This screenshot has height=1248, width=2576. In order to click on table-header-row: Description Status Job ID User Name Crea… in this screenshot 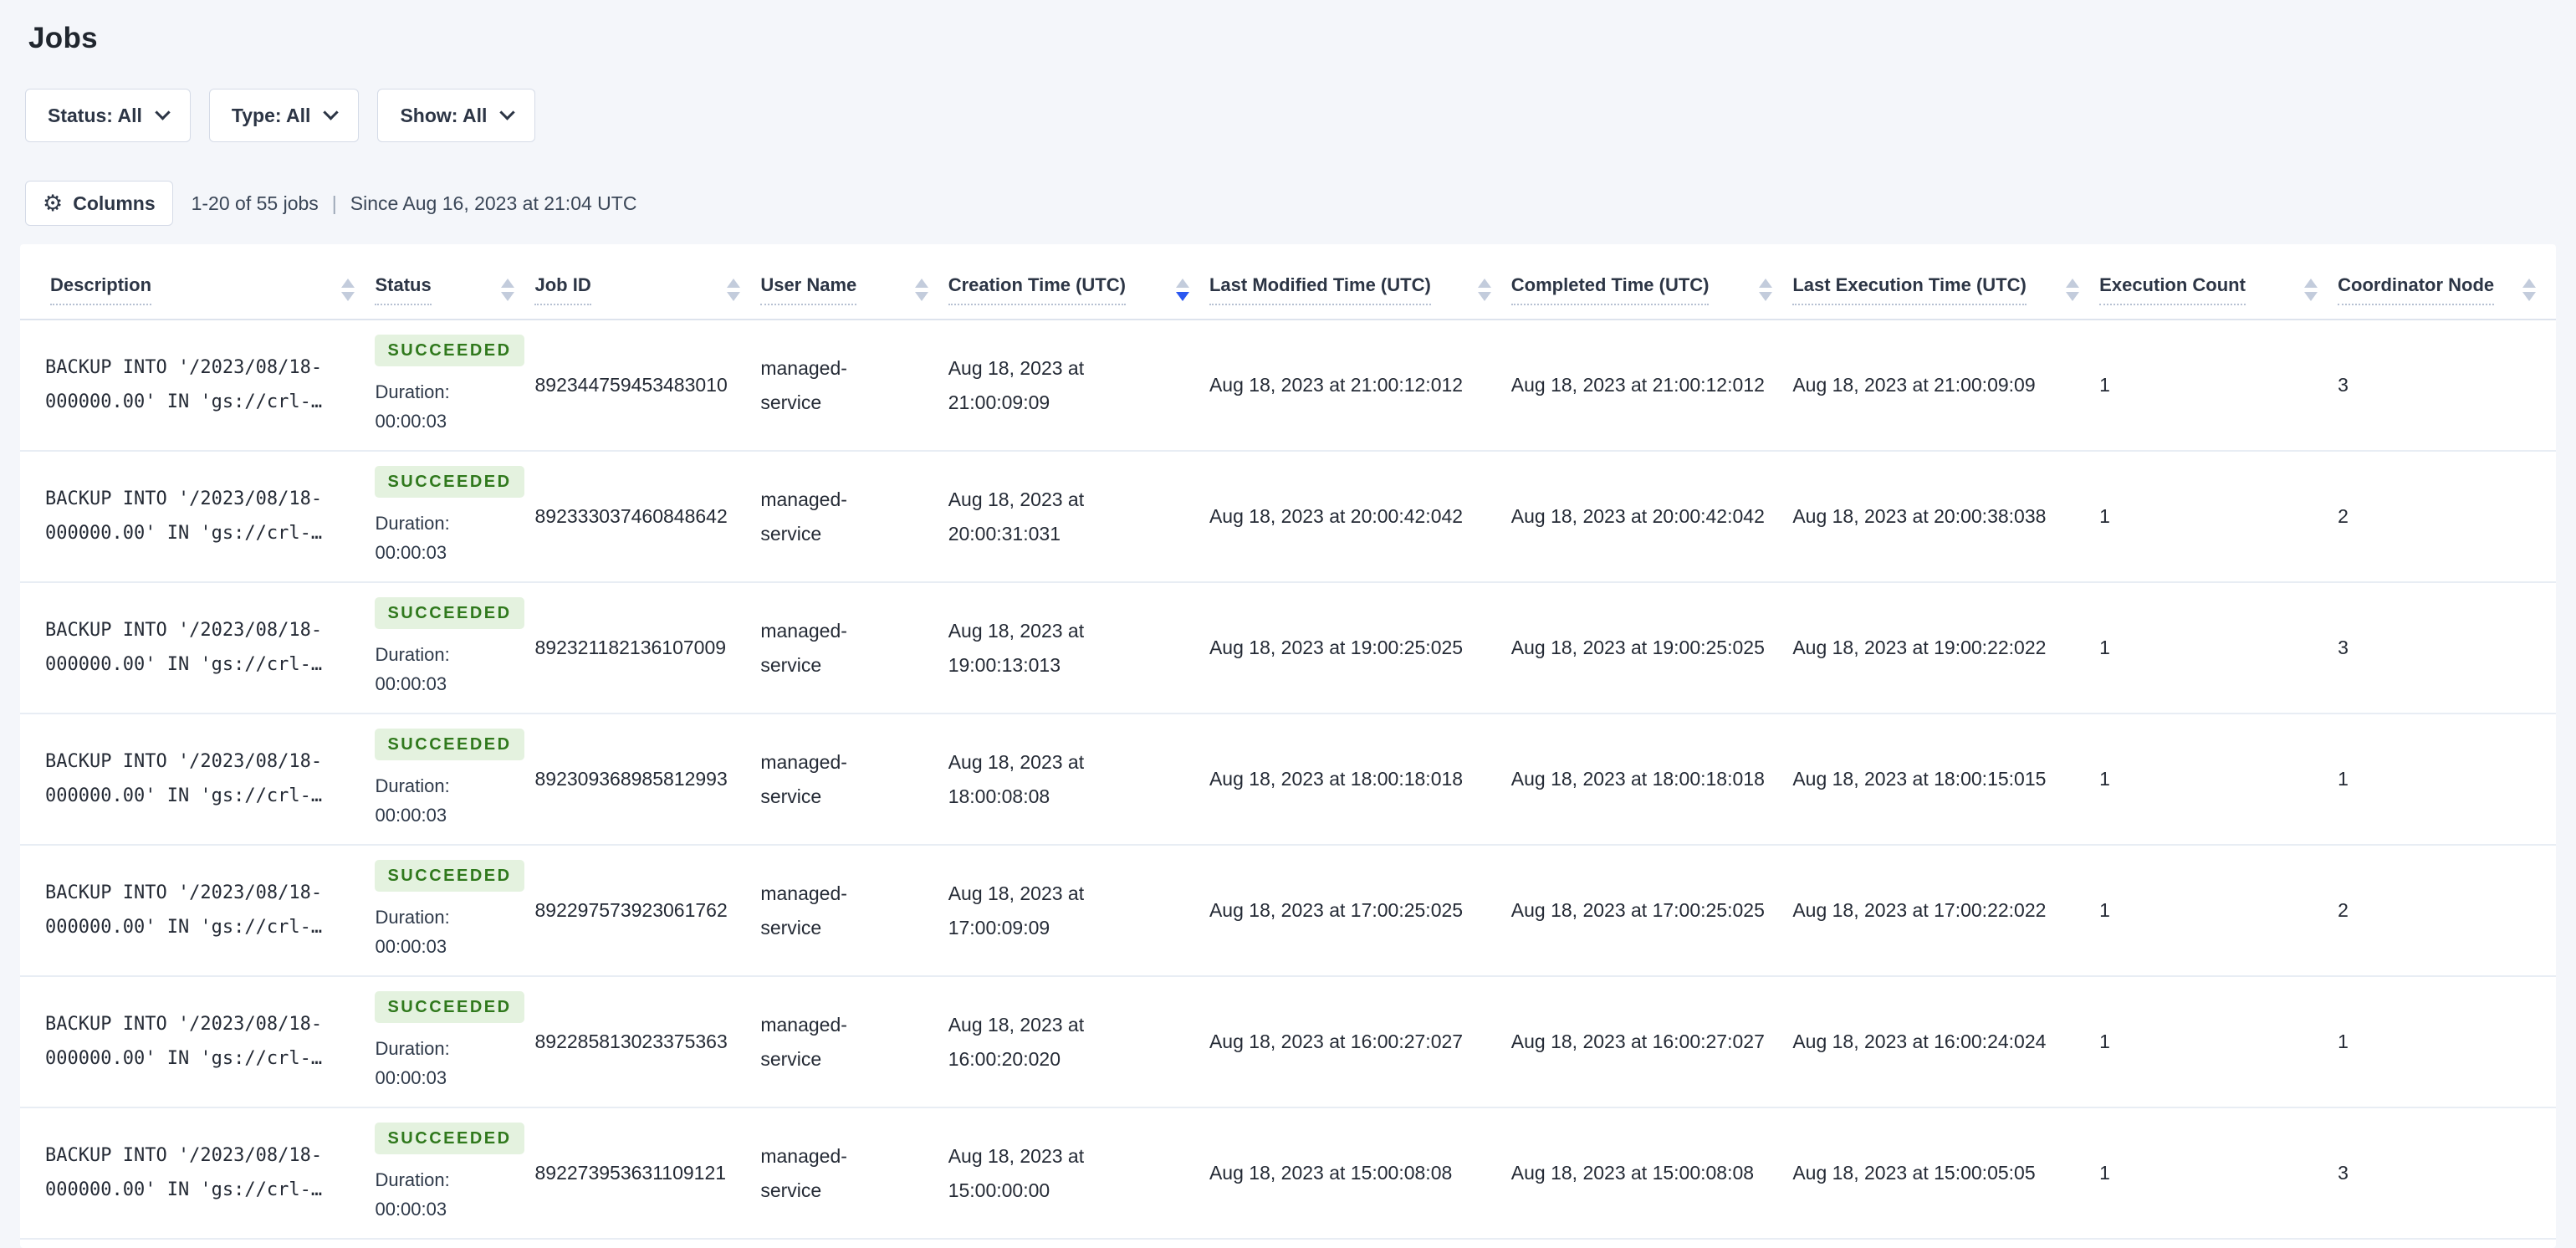, I will do `click(1288, 282)`.